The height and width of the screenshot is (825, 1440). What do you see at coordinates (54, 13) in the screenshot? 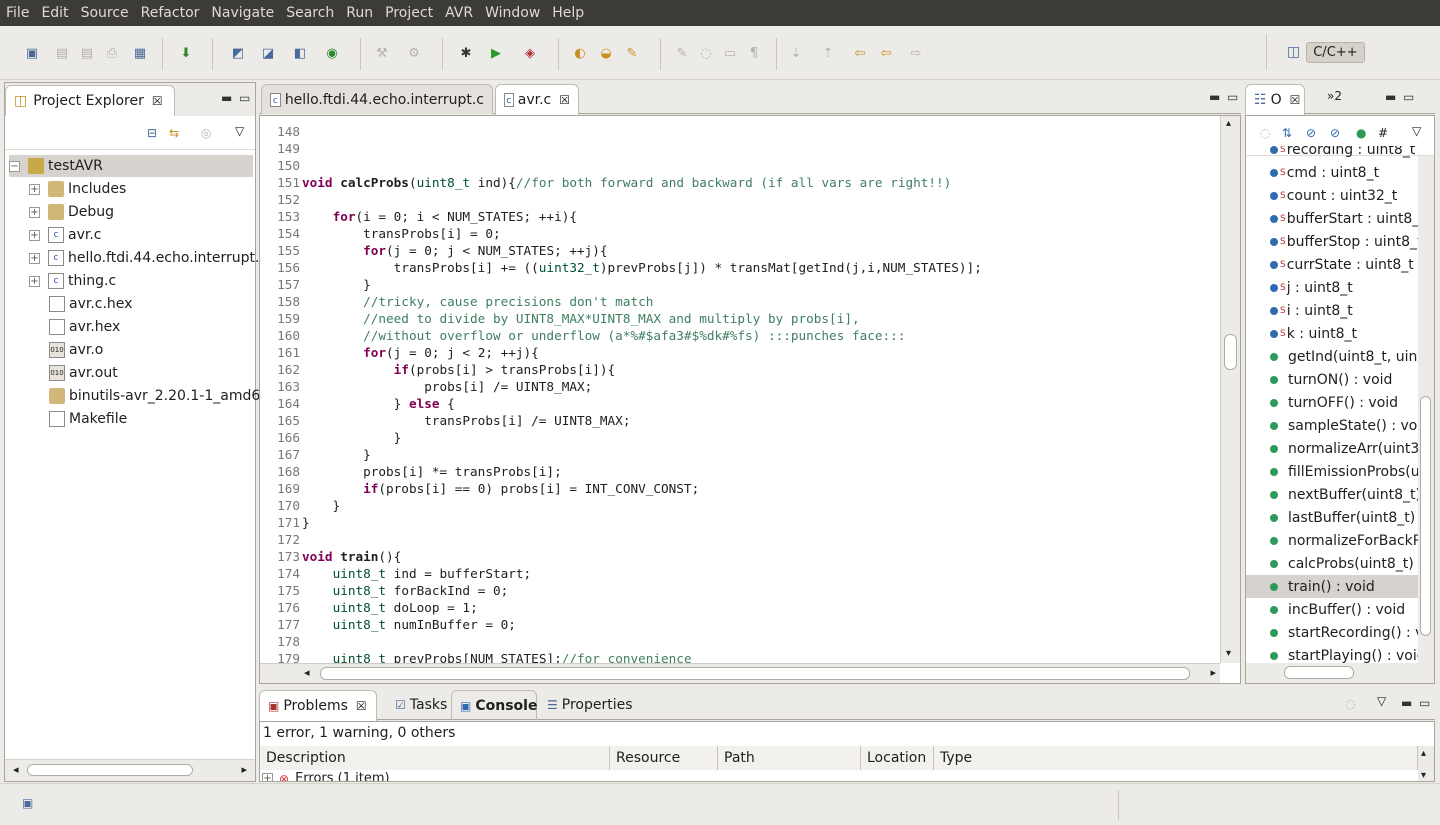
I see `menu-edit: Edit` at bounding box center [54, 13].